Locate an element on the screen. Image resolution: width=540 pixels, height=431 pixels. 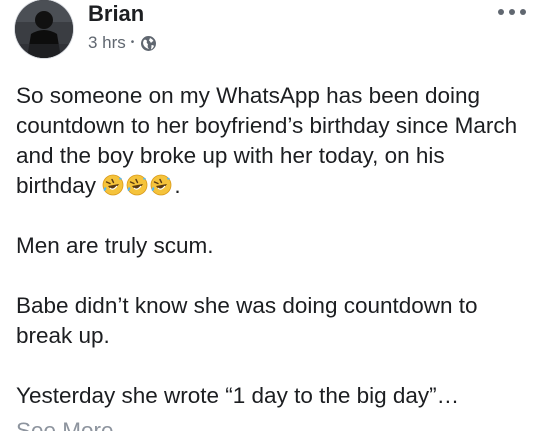
more-options-icon is located at coordinates (512, 12).